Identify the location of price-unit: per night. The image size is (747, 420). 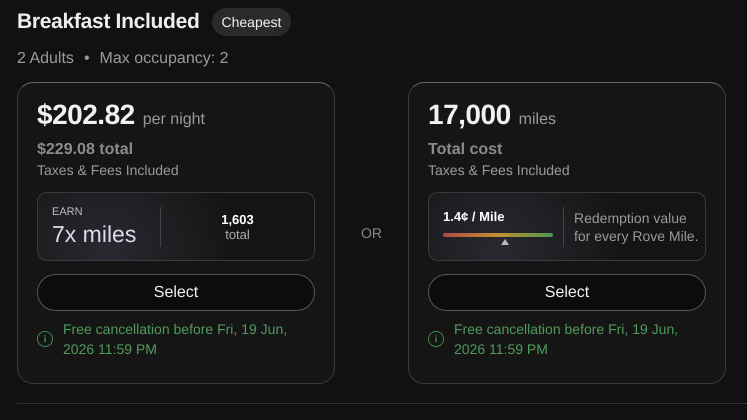
(173, 120).